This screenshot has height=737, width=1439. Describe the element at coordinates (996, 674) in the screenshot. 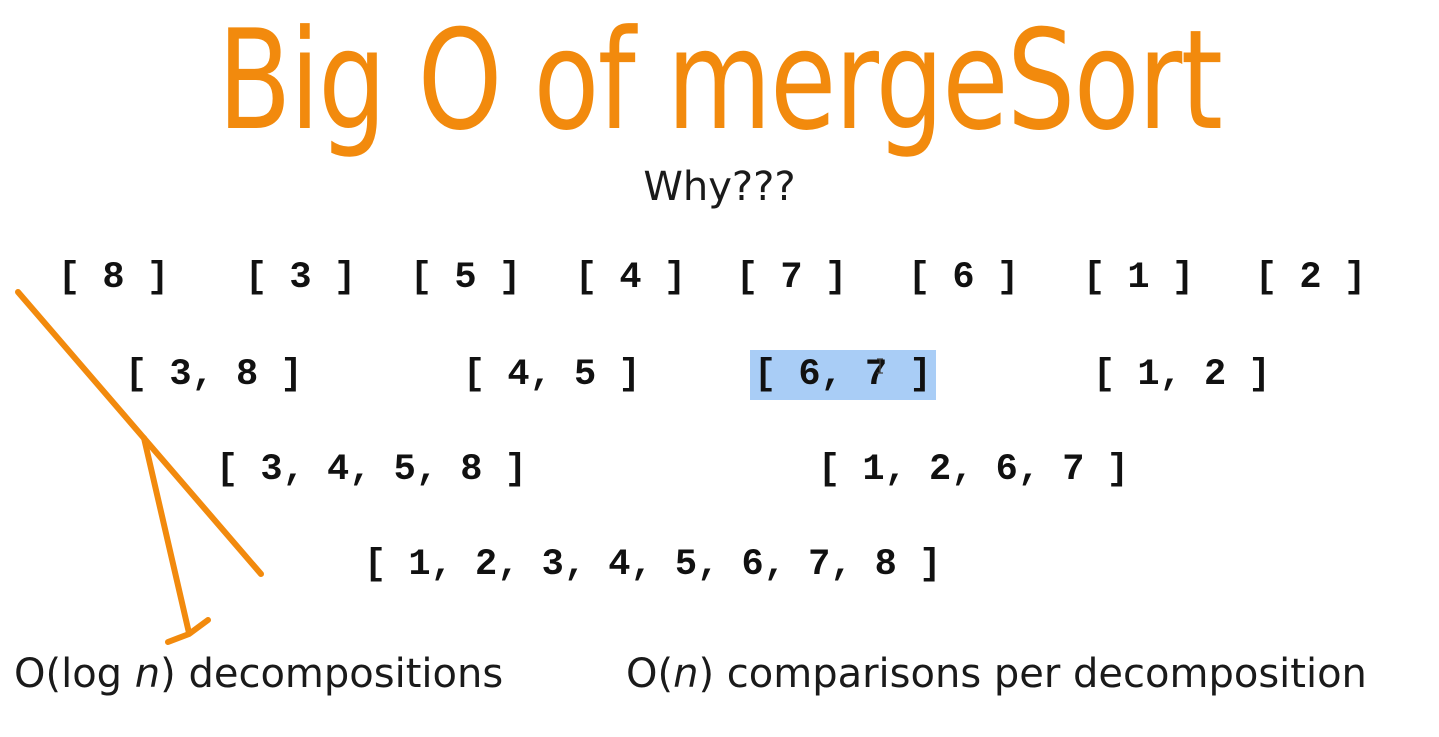

I see `bottom-right-label: O(n) comparisons per decomposition` at that location.